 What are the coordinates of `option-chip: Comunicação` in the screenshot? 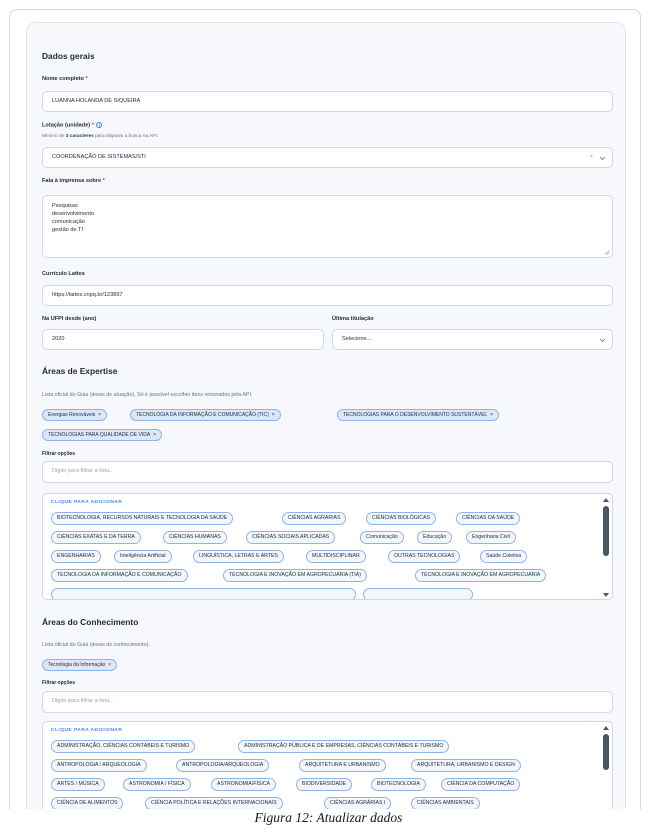 It's located at (382, 537).